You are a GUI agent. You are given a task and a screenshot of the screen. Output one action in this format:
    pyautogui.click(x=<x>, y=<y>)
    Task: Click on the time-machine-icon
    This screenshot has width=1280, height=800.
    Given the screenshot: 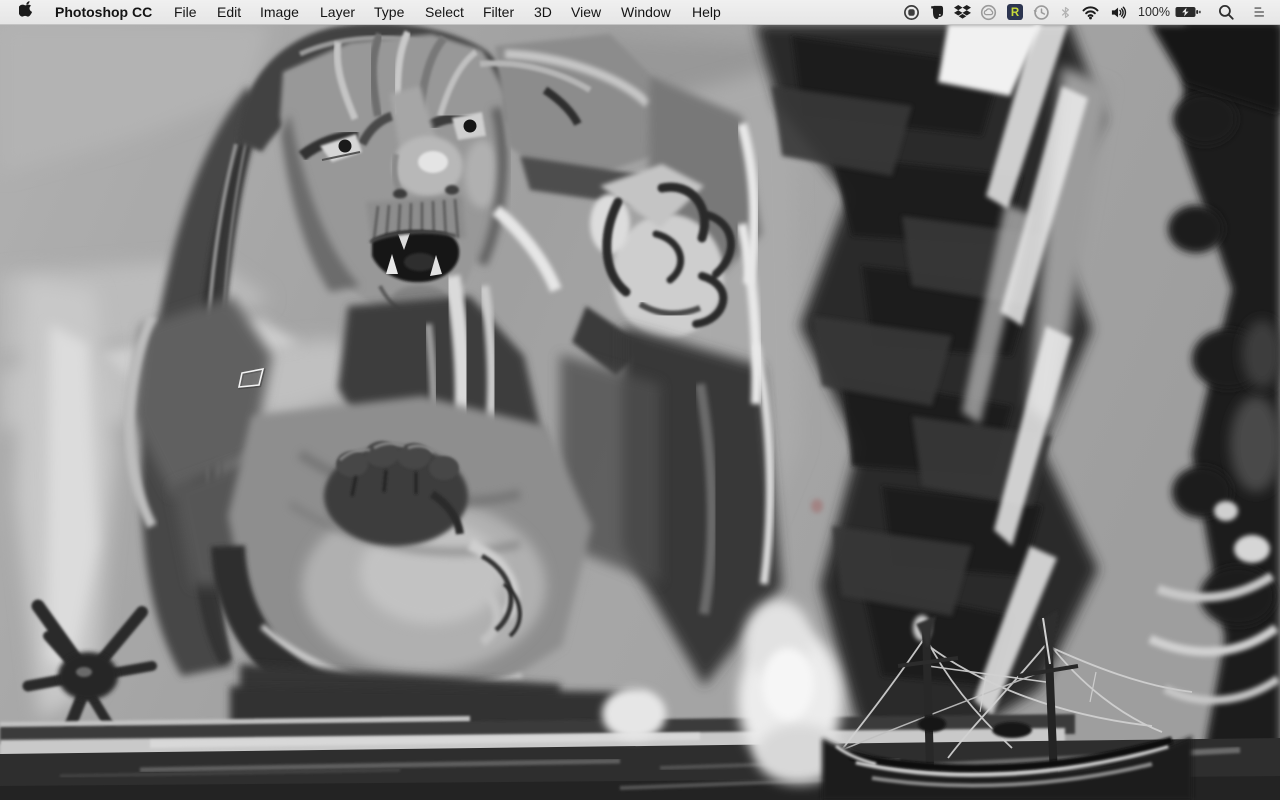 What is the action you would take?
    pyautogui.click(x=1041, y=12)
    